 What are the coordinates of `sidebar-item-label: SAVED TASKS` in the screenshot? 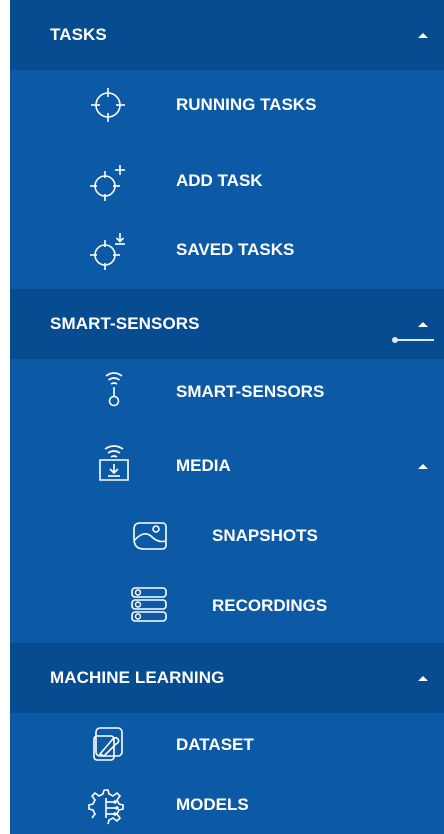 It's located at (235, 249).